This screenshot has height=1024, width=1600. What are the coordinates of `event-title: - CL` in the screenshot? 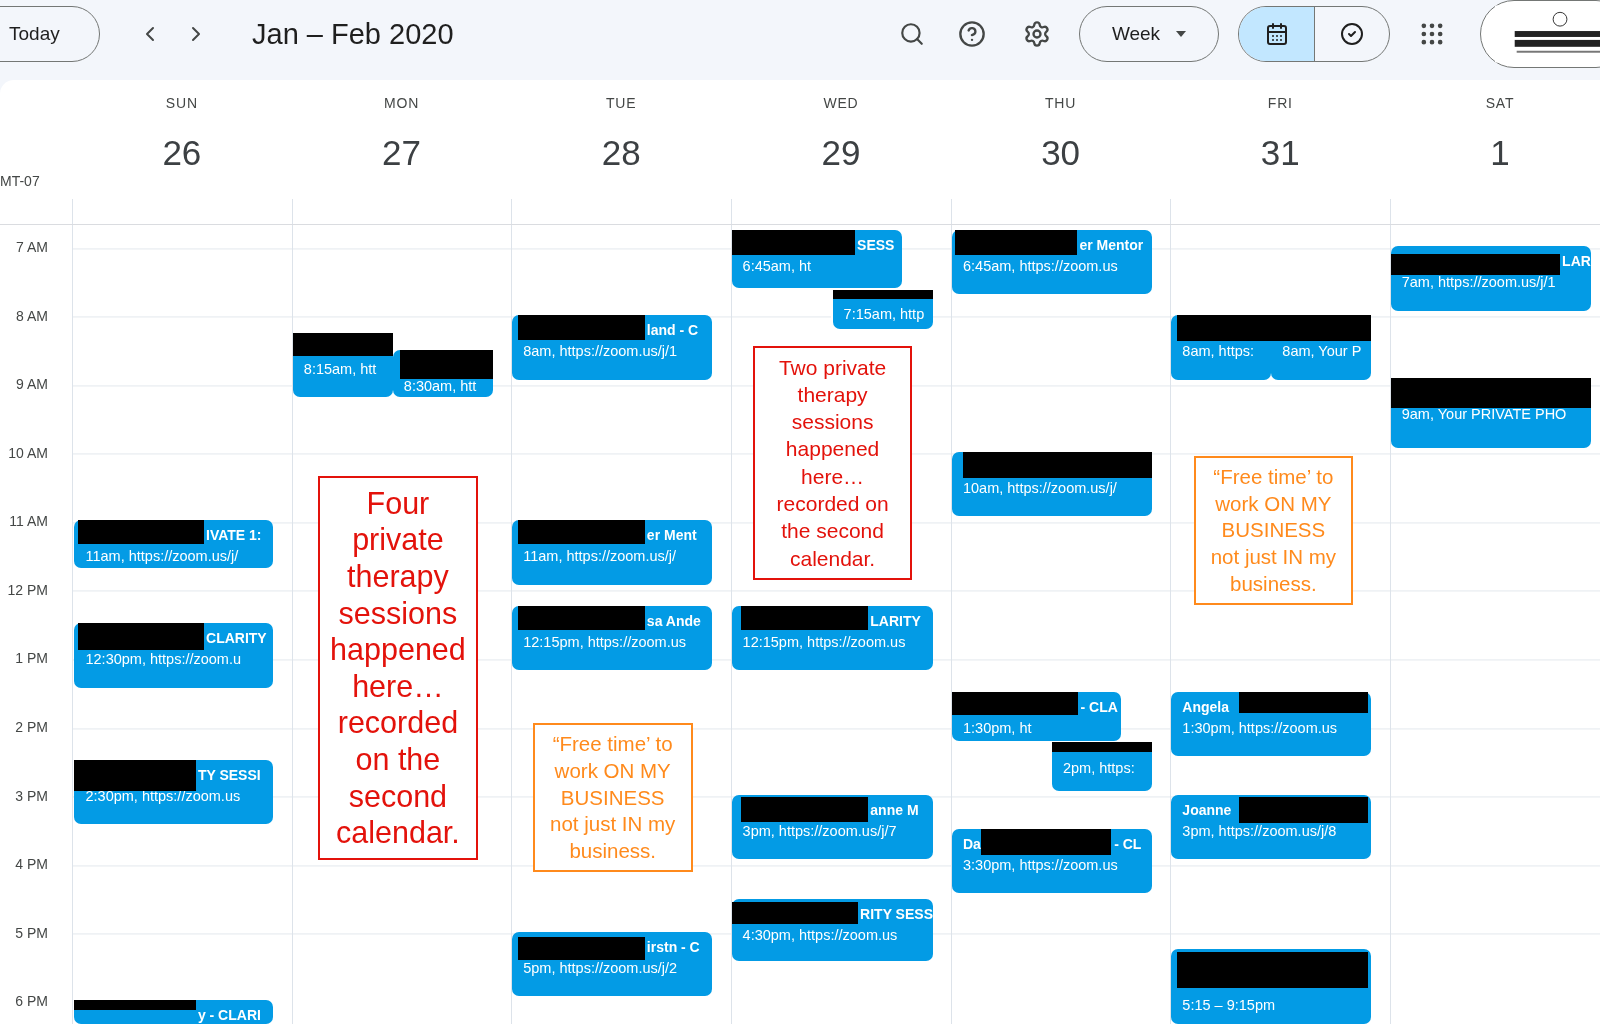 It's located at (1128, 844).